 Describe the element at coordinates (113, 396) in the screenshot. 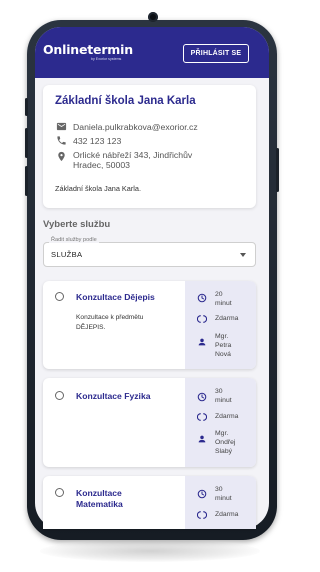

I see `service-name: Konzultace Fyzika` at that location.